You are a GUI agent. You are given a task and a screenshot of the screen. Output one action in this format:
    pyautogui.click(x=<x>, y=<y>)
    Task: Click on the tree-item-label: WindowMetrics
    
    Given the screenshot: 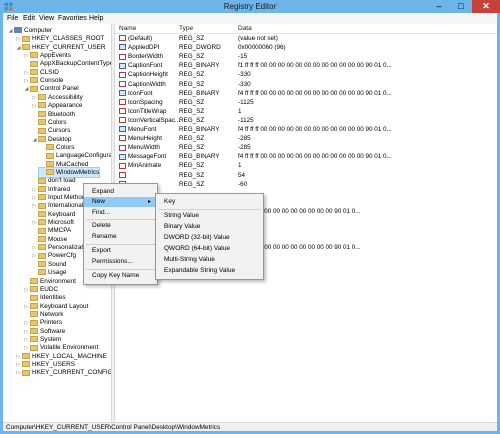 What is the action you would take?
    pyautogui.click(x=78, y=172)
    